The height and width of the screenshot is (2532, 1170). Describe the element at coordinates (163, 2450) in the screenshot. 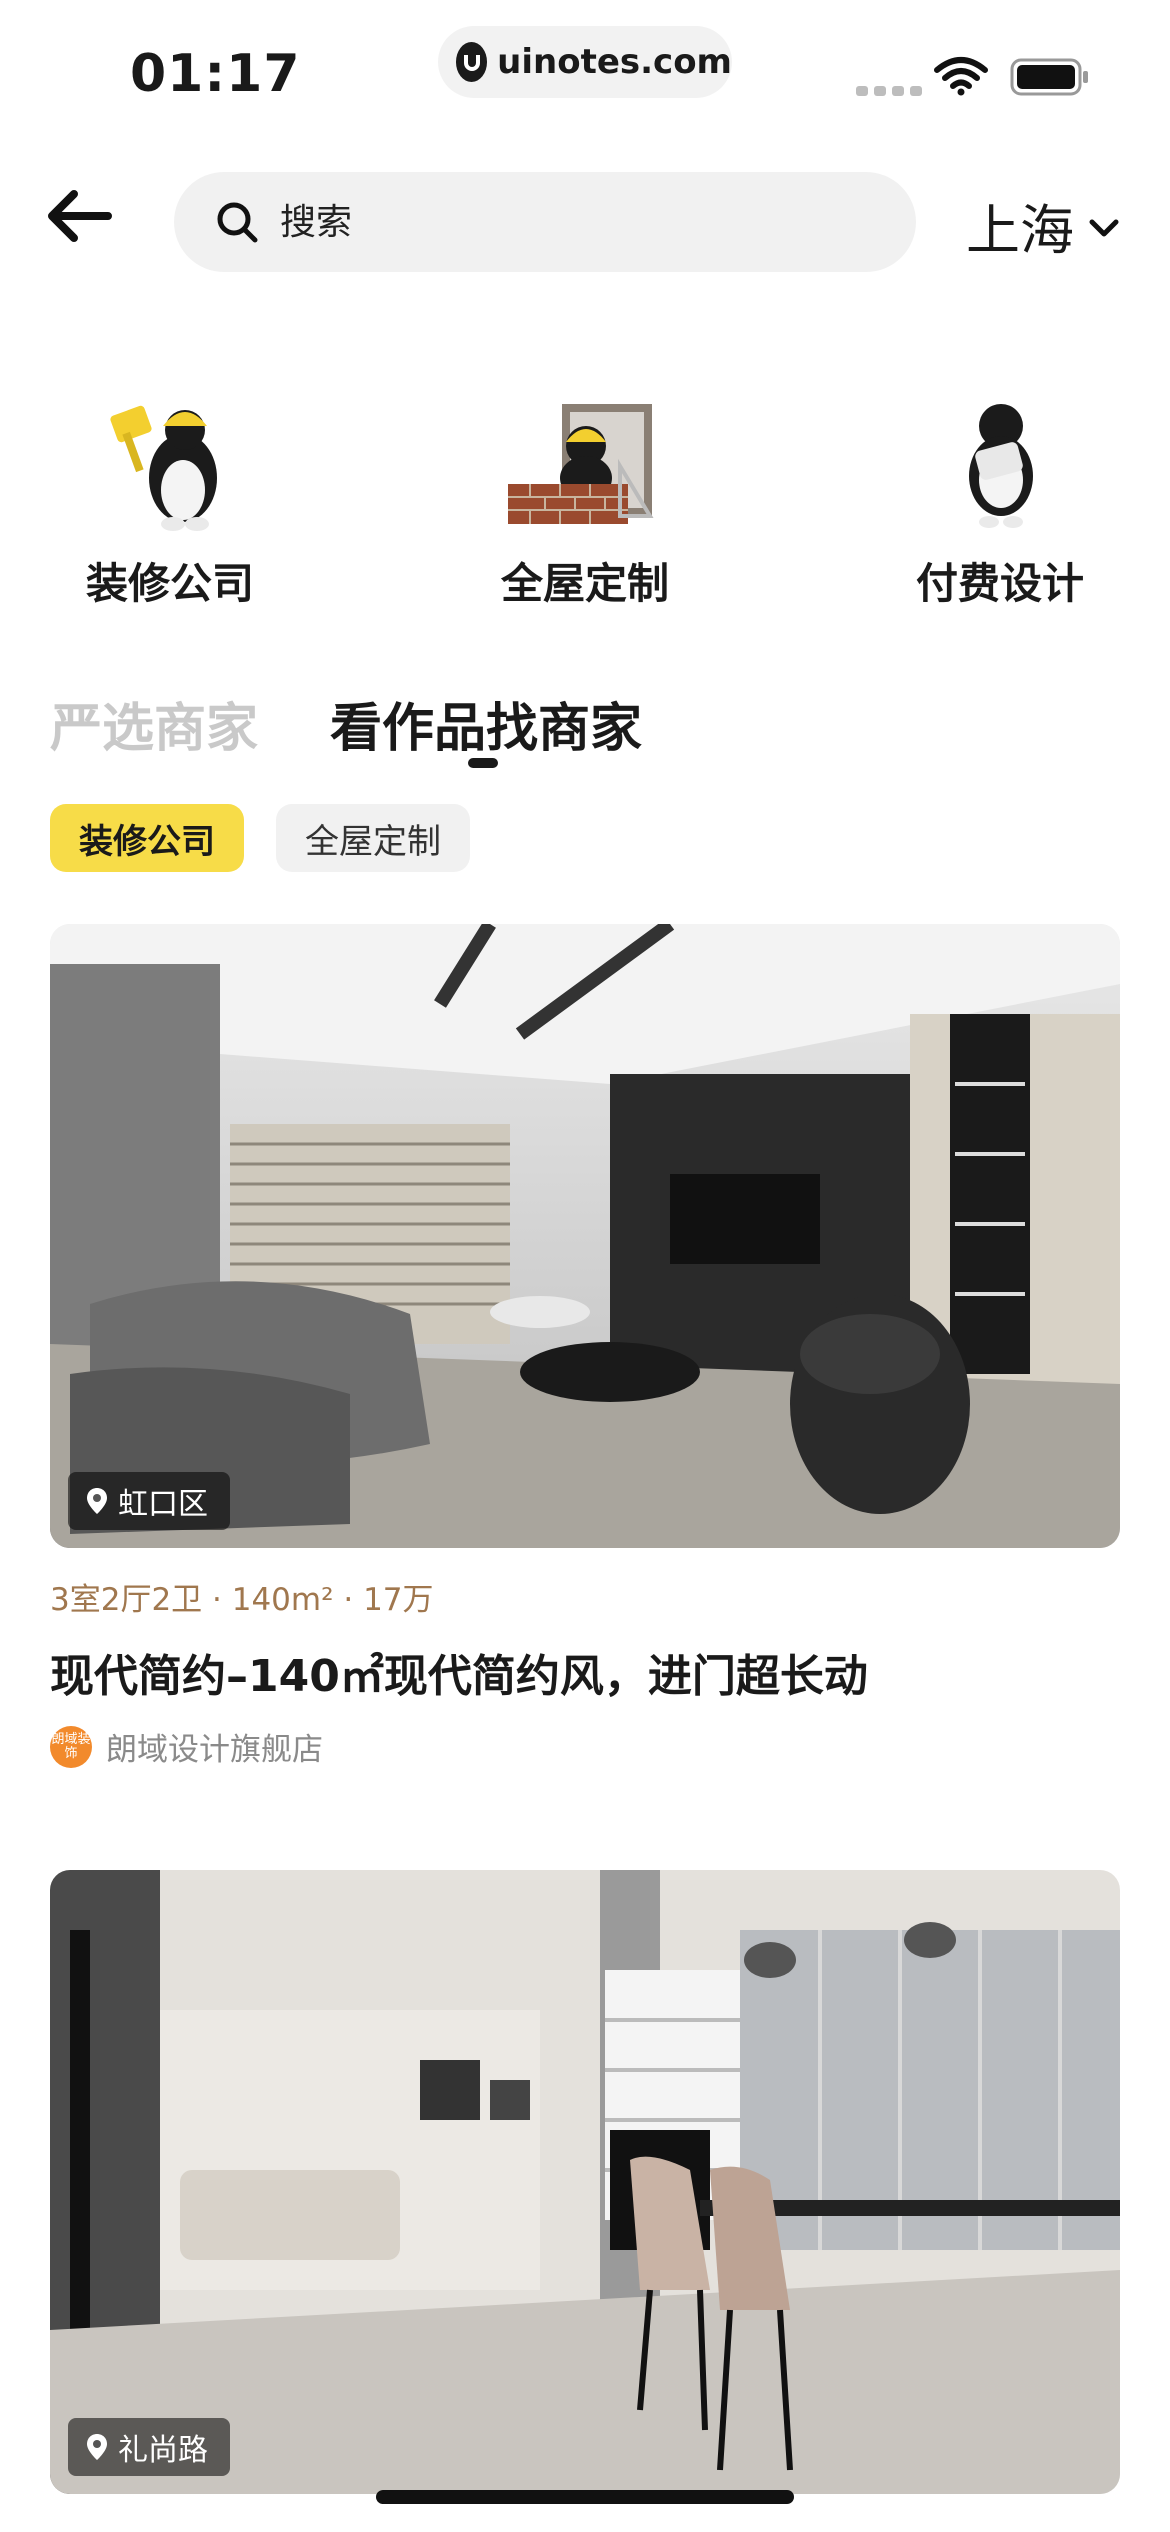

I see `location-text: 礼尚路` at that location.